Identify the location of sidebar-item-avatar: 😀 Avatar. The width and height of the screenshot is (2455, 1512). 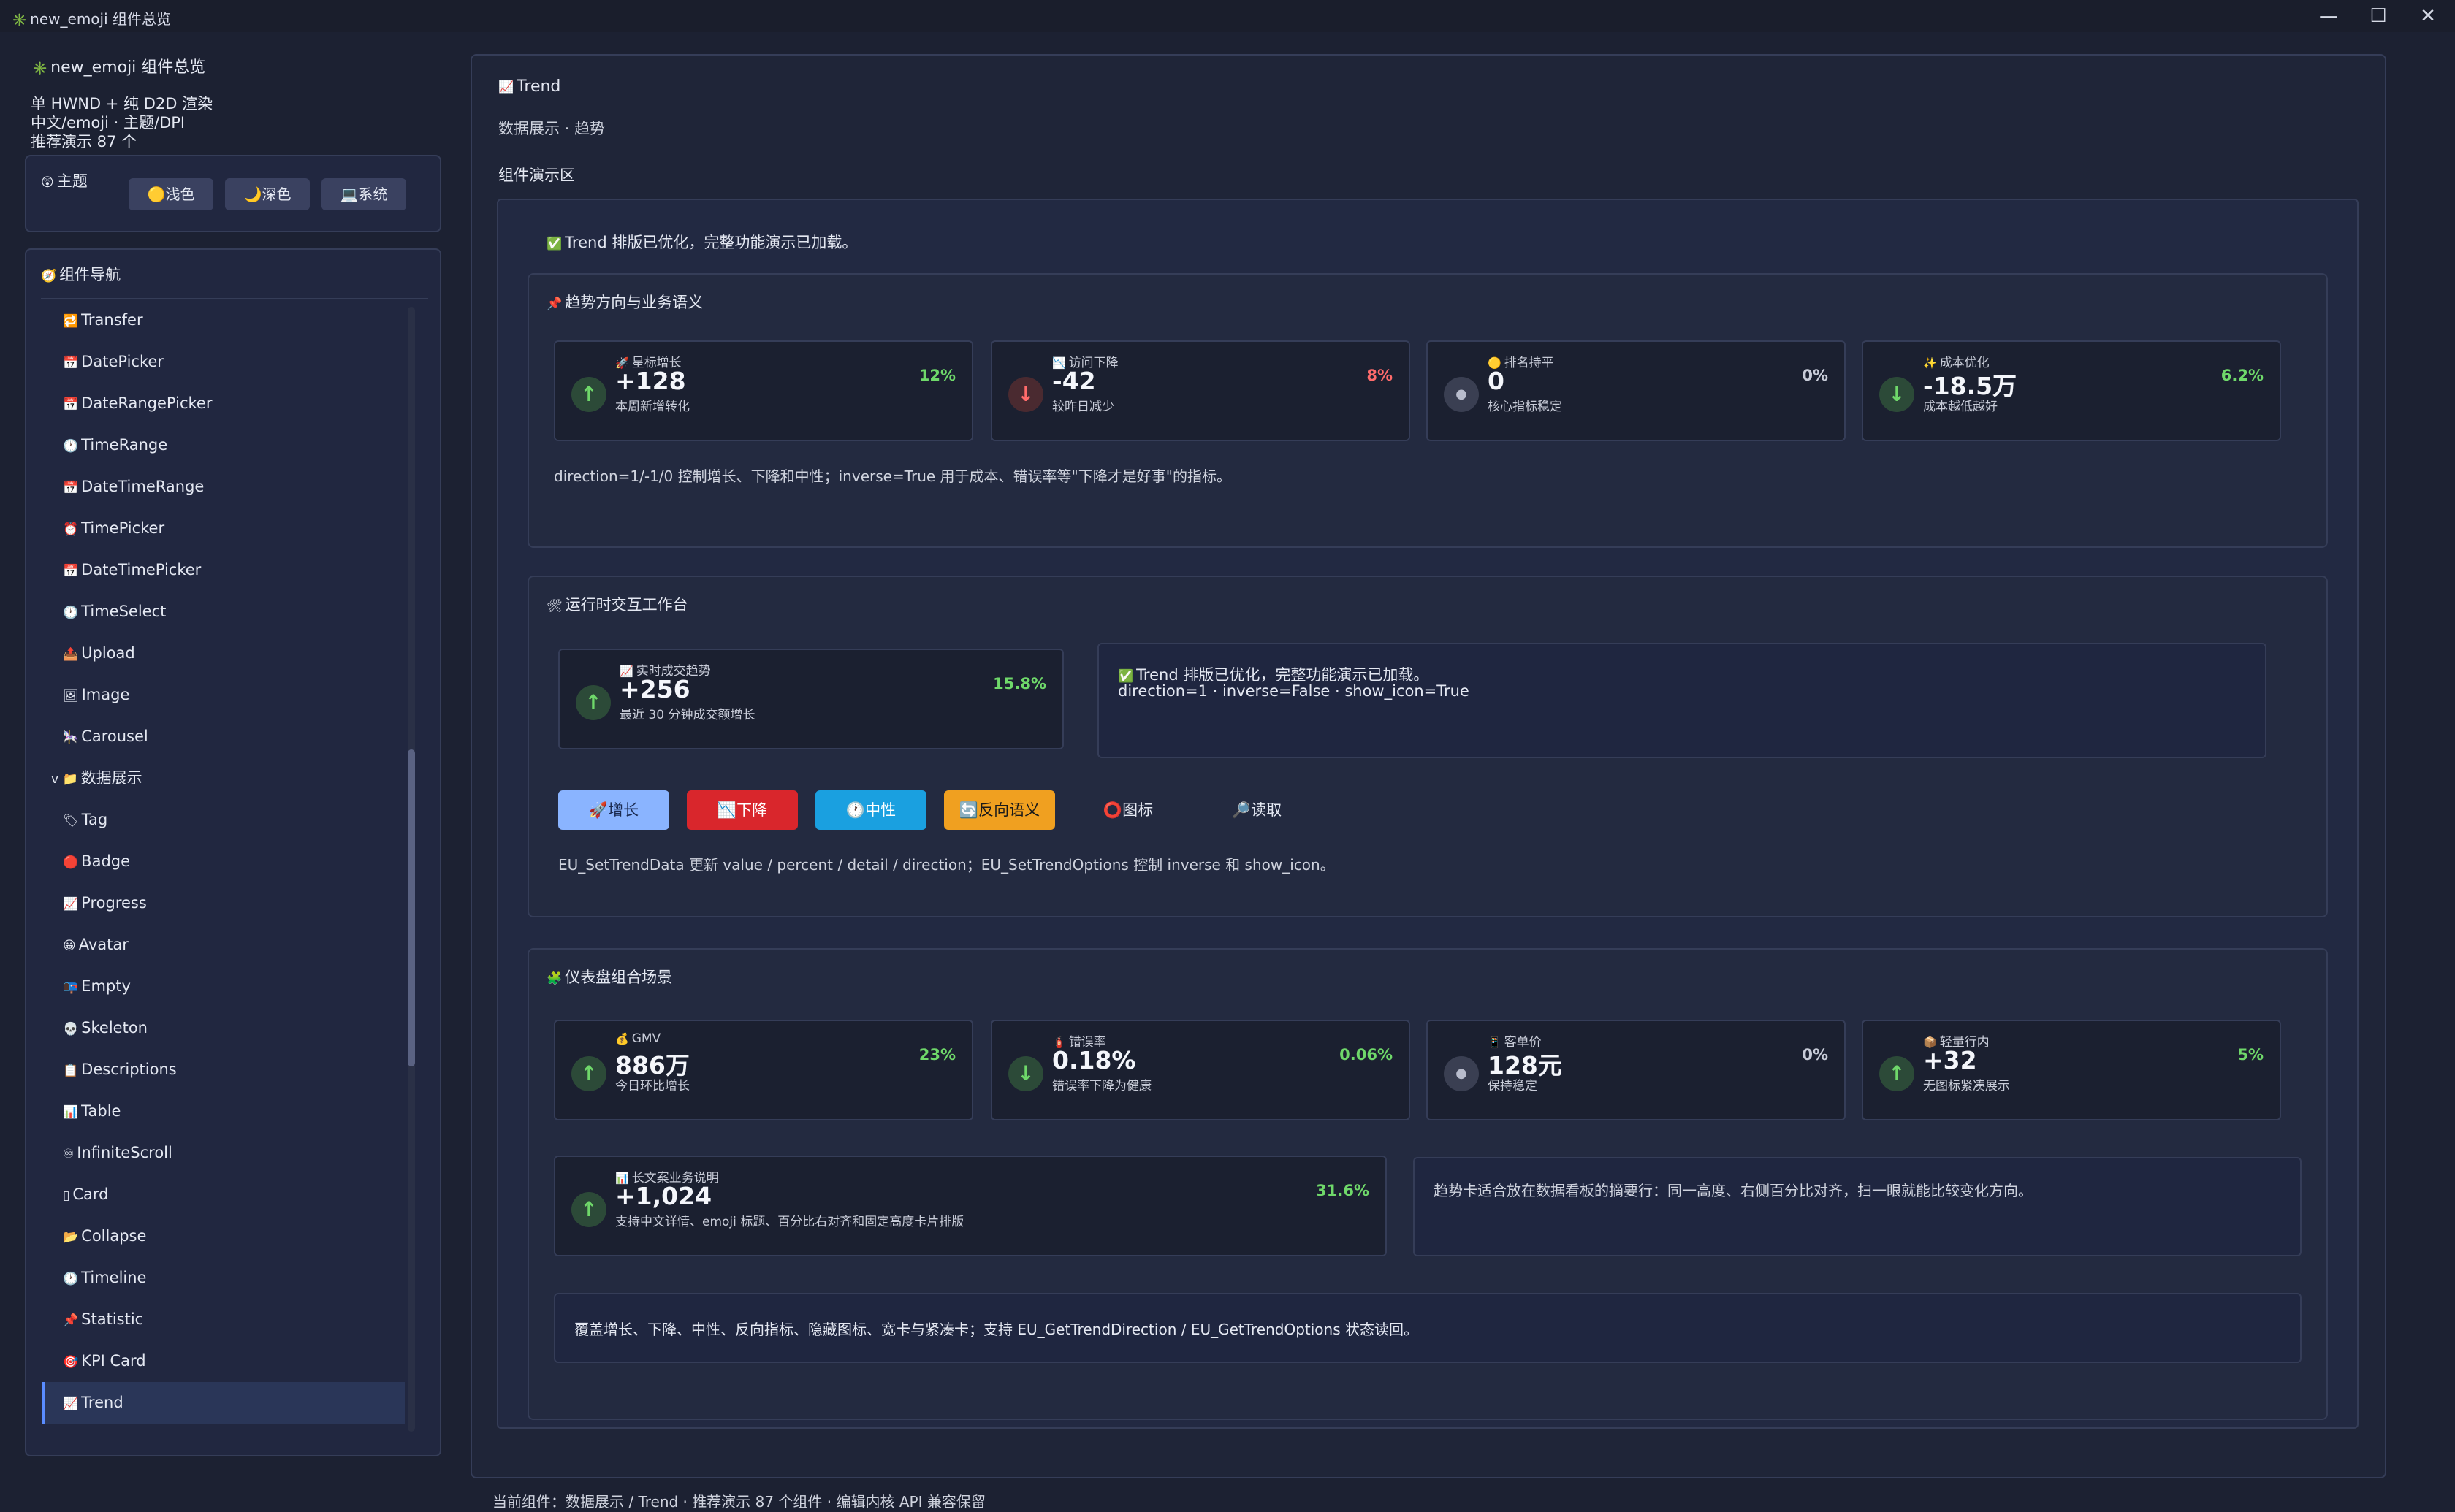
(223, 945).